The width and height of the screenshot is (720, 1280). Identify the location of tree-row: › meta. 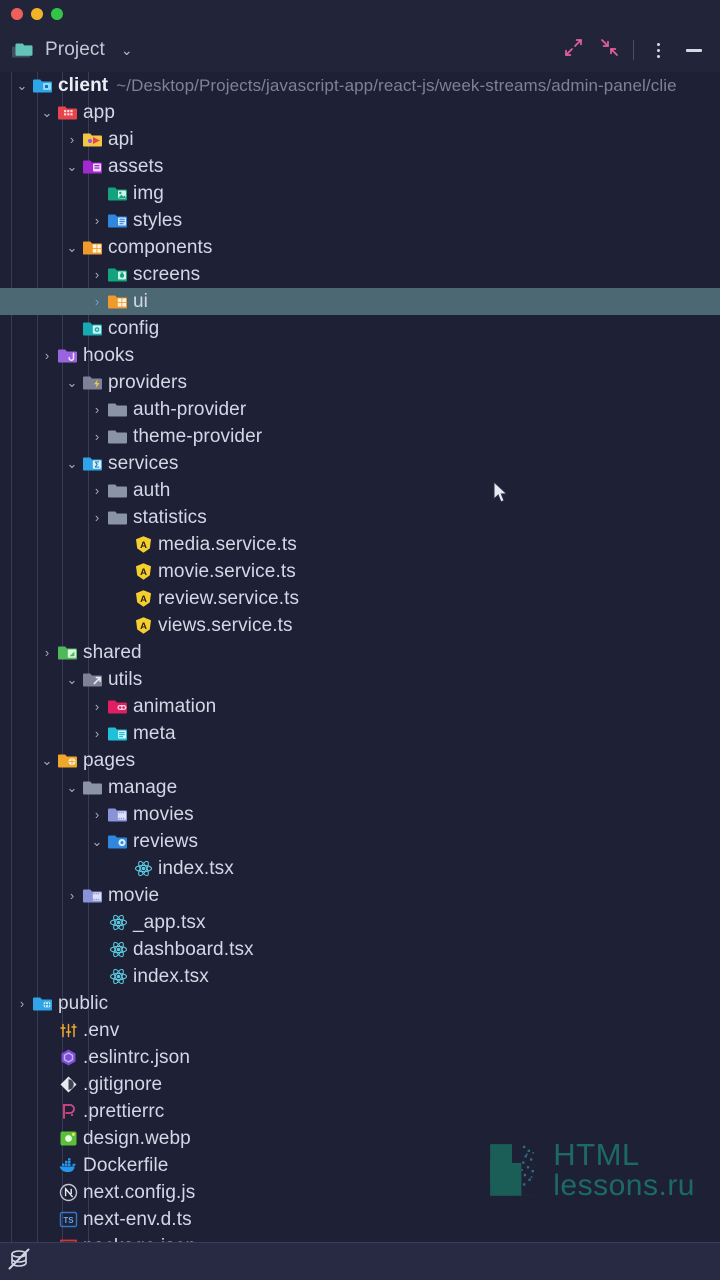
(360, 733).